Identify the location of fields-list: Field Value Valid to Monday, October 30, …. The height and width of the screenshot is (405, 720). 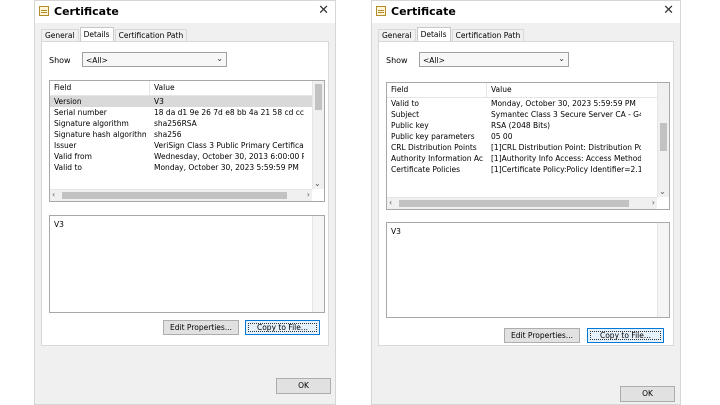
(528, 146).